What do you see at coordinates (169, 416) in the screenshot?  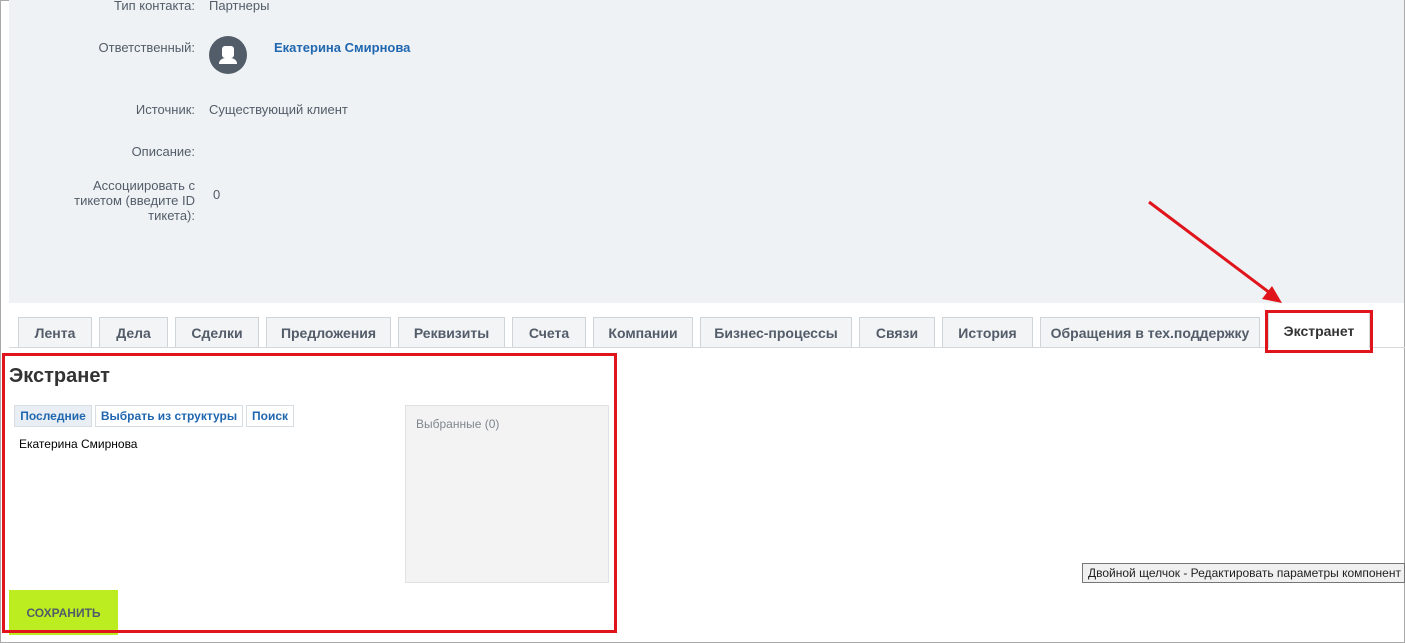 I see `selector-tab-structure: Выбрать из структуры` at bounding box center [169, 416].